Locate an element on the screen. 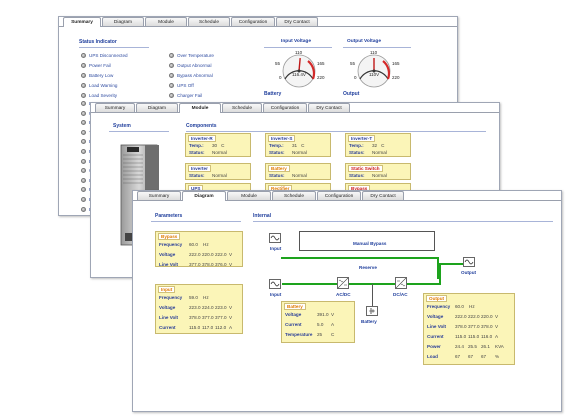 This screenshot has width=570, height=420. component-box: Inverter-R Temp.: 30 C Status: Normal is located at coordinates (218, 145).